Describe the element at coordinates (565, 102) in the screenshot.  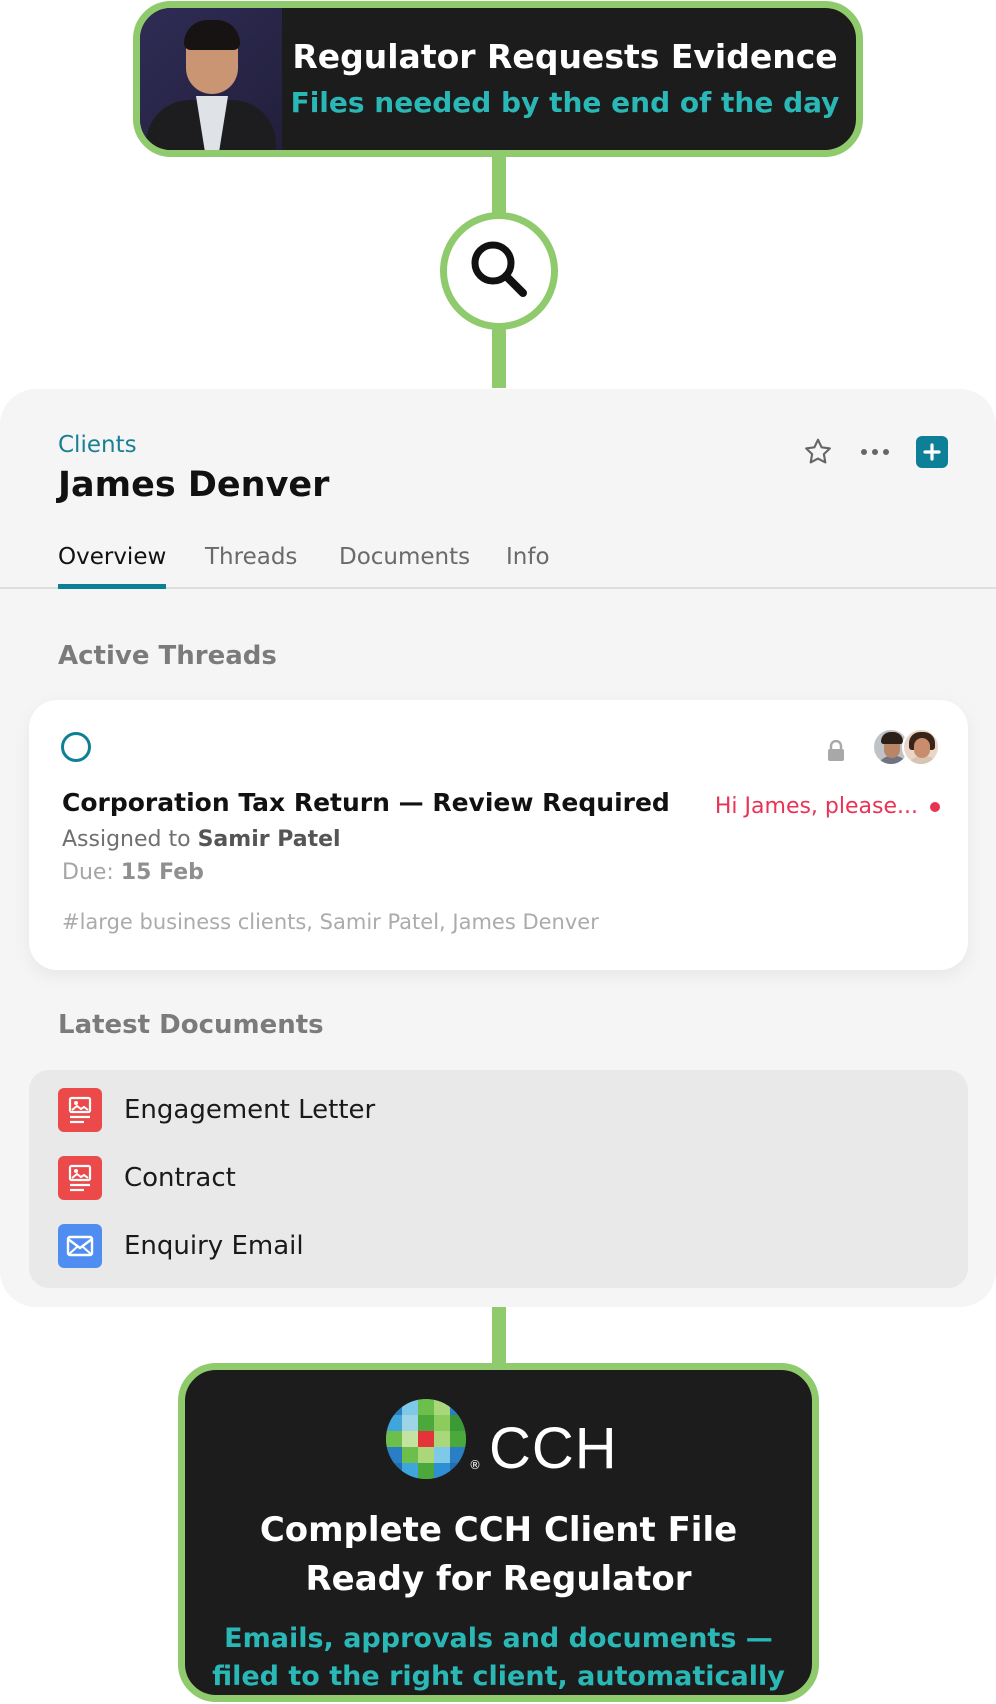
I see `regulator-request-subtitle: Files needed by the end of the day` at that location.